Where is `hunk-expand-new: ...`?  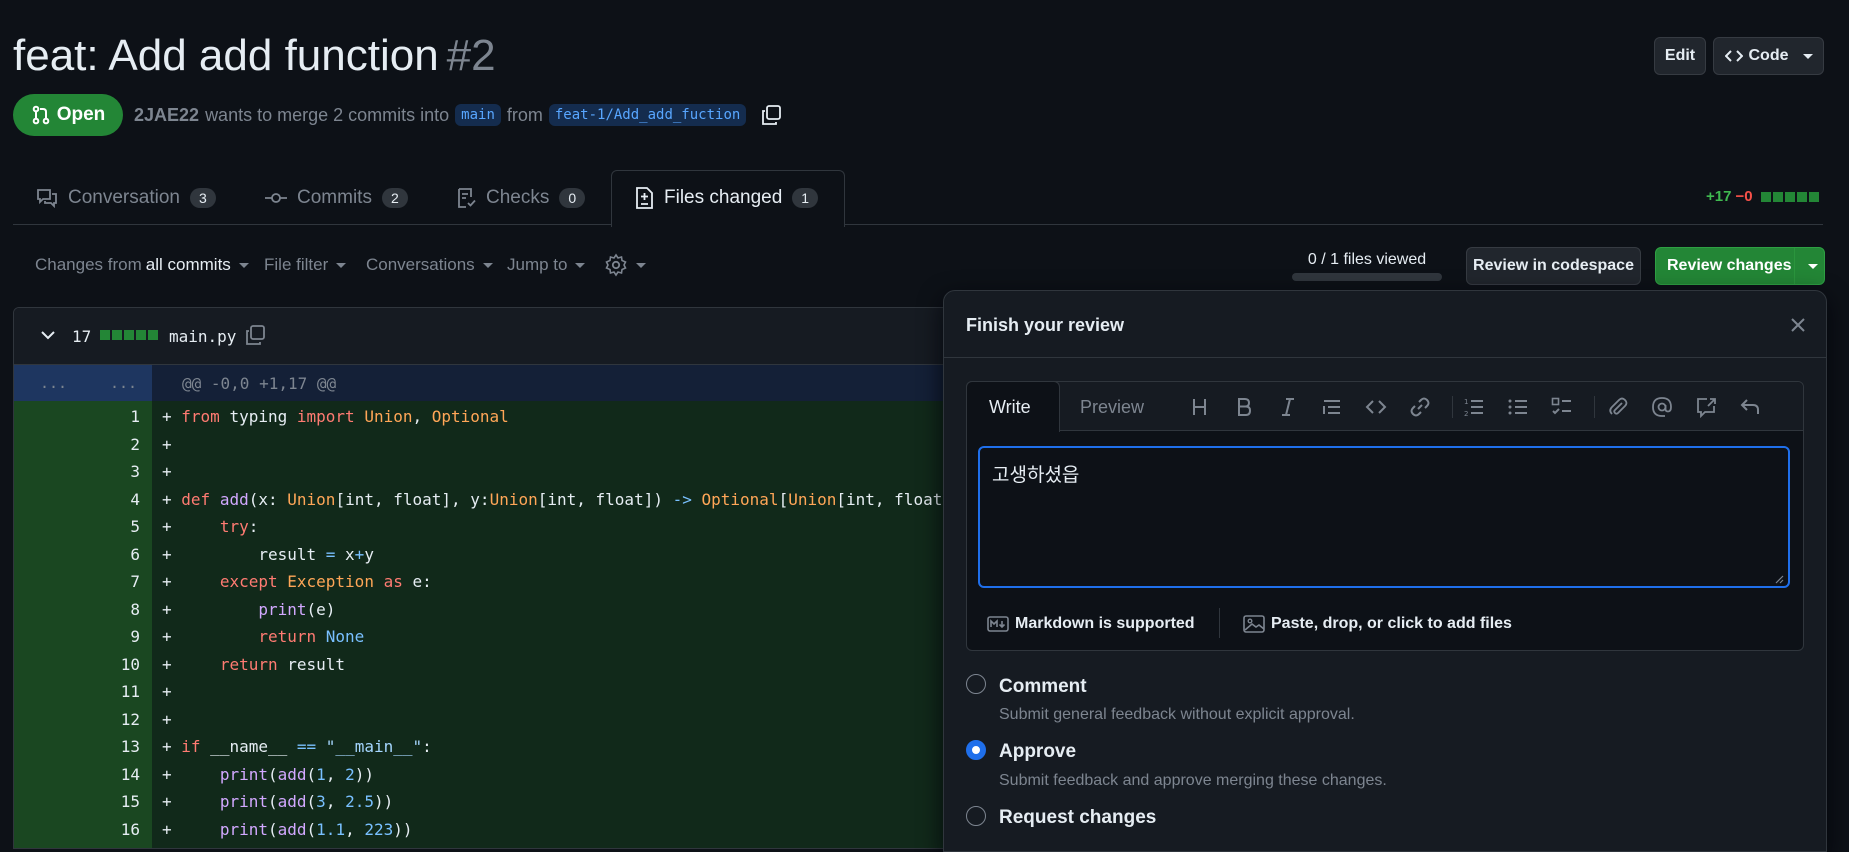 hunk-expand-new: ... is located at coordinates (123, 383).